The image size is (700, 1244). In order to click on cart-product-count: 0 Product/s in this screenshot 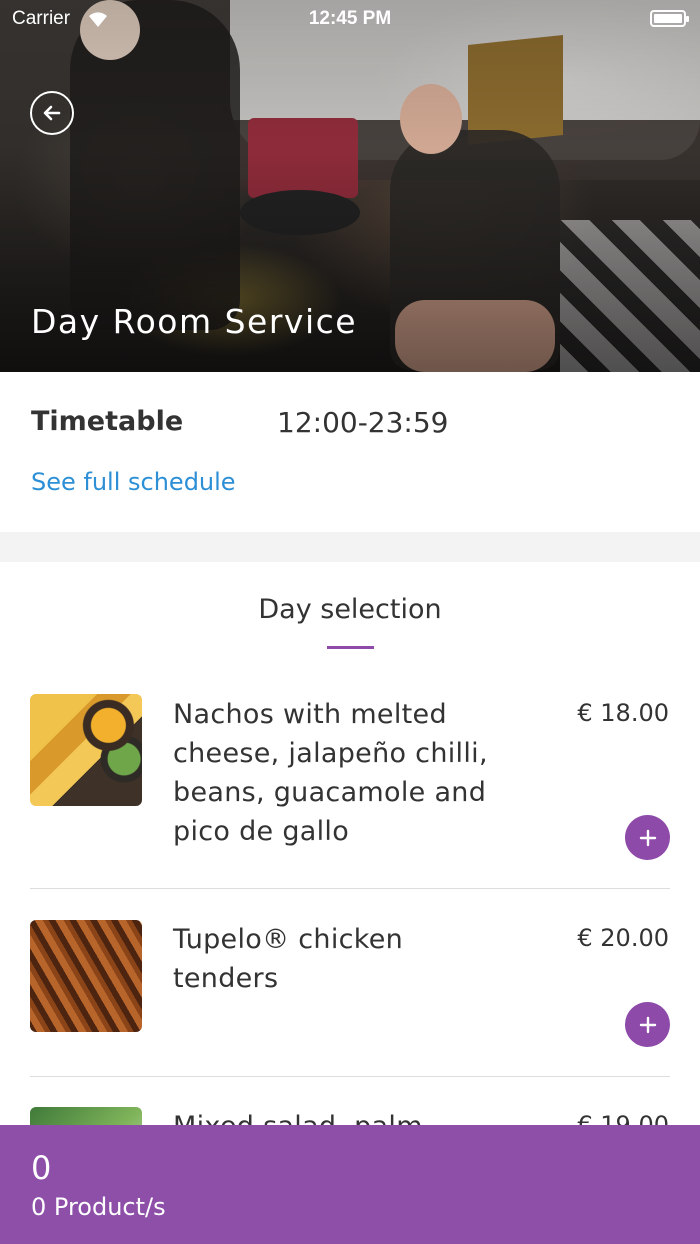, I will do `click(98, 1207)`.